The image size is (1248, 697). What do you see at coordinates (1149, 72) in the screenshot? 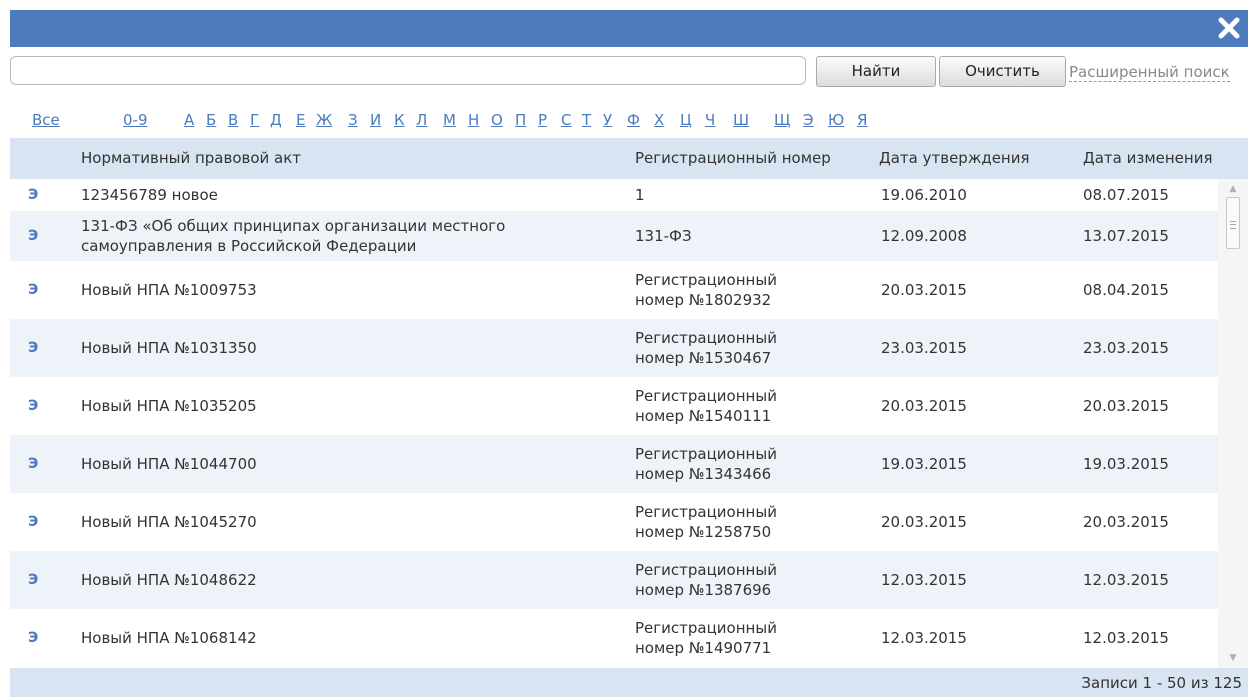
I see `advanced-search-link: Расширенный поиск` at bounding box center [1149, 72].